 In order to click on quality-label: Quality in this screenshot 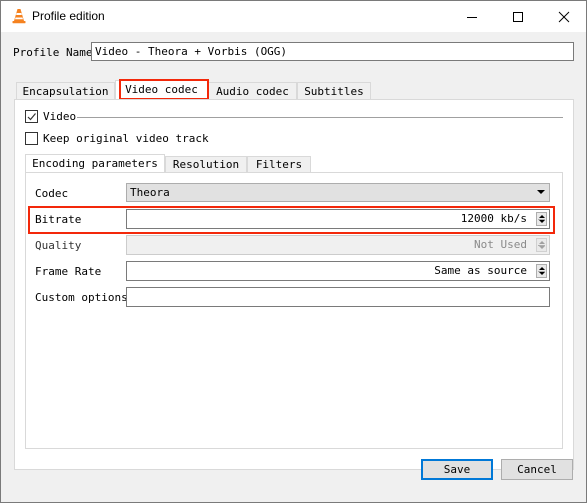, I will do `click(58, 245)`.